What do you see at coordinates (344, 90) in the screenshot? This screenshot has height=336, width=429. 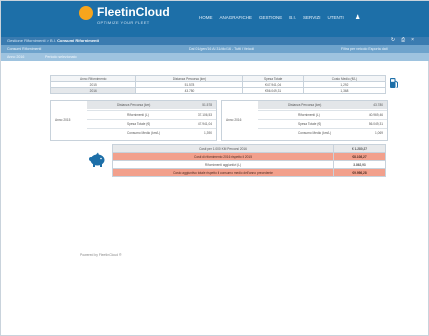 I see `summary-cell: 1,368` at bounding box center [344, 90].